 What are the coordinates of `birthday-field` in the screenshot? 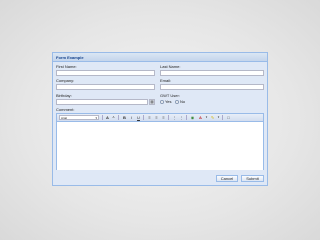 It's located at (102, 102).